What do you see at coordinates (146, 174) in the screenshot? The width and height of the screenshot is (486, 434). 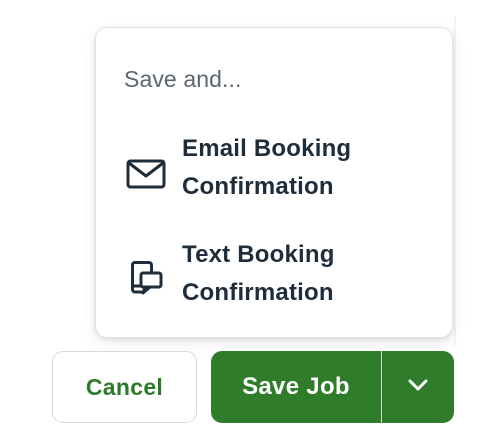 I see `envelope-icon` at bounding box center [146, 174].